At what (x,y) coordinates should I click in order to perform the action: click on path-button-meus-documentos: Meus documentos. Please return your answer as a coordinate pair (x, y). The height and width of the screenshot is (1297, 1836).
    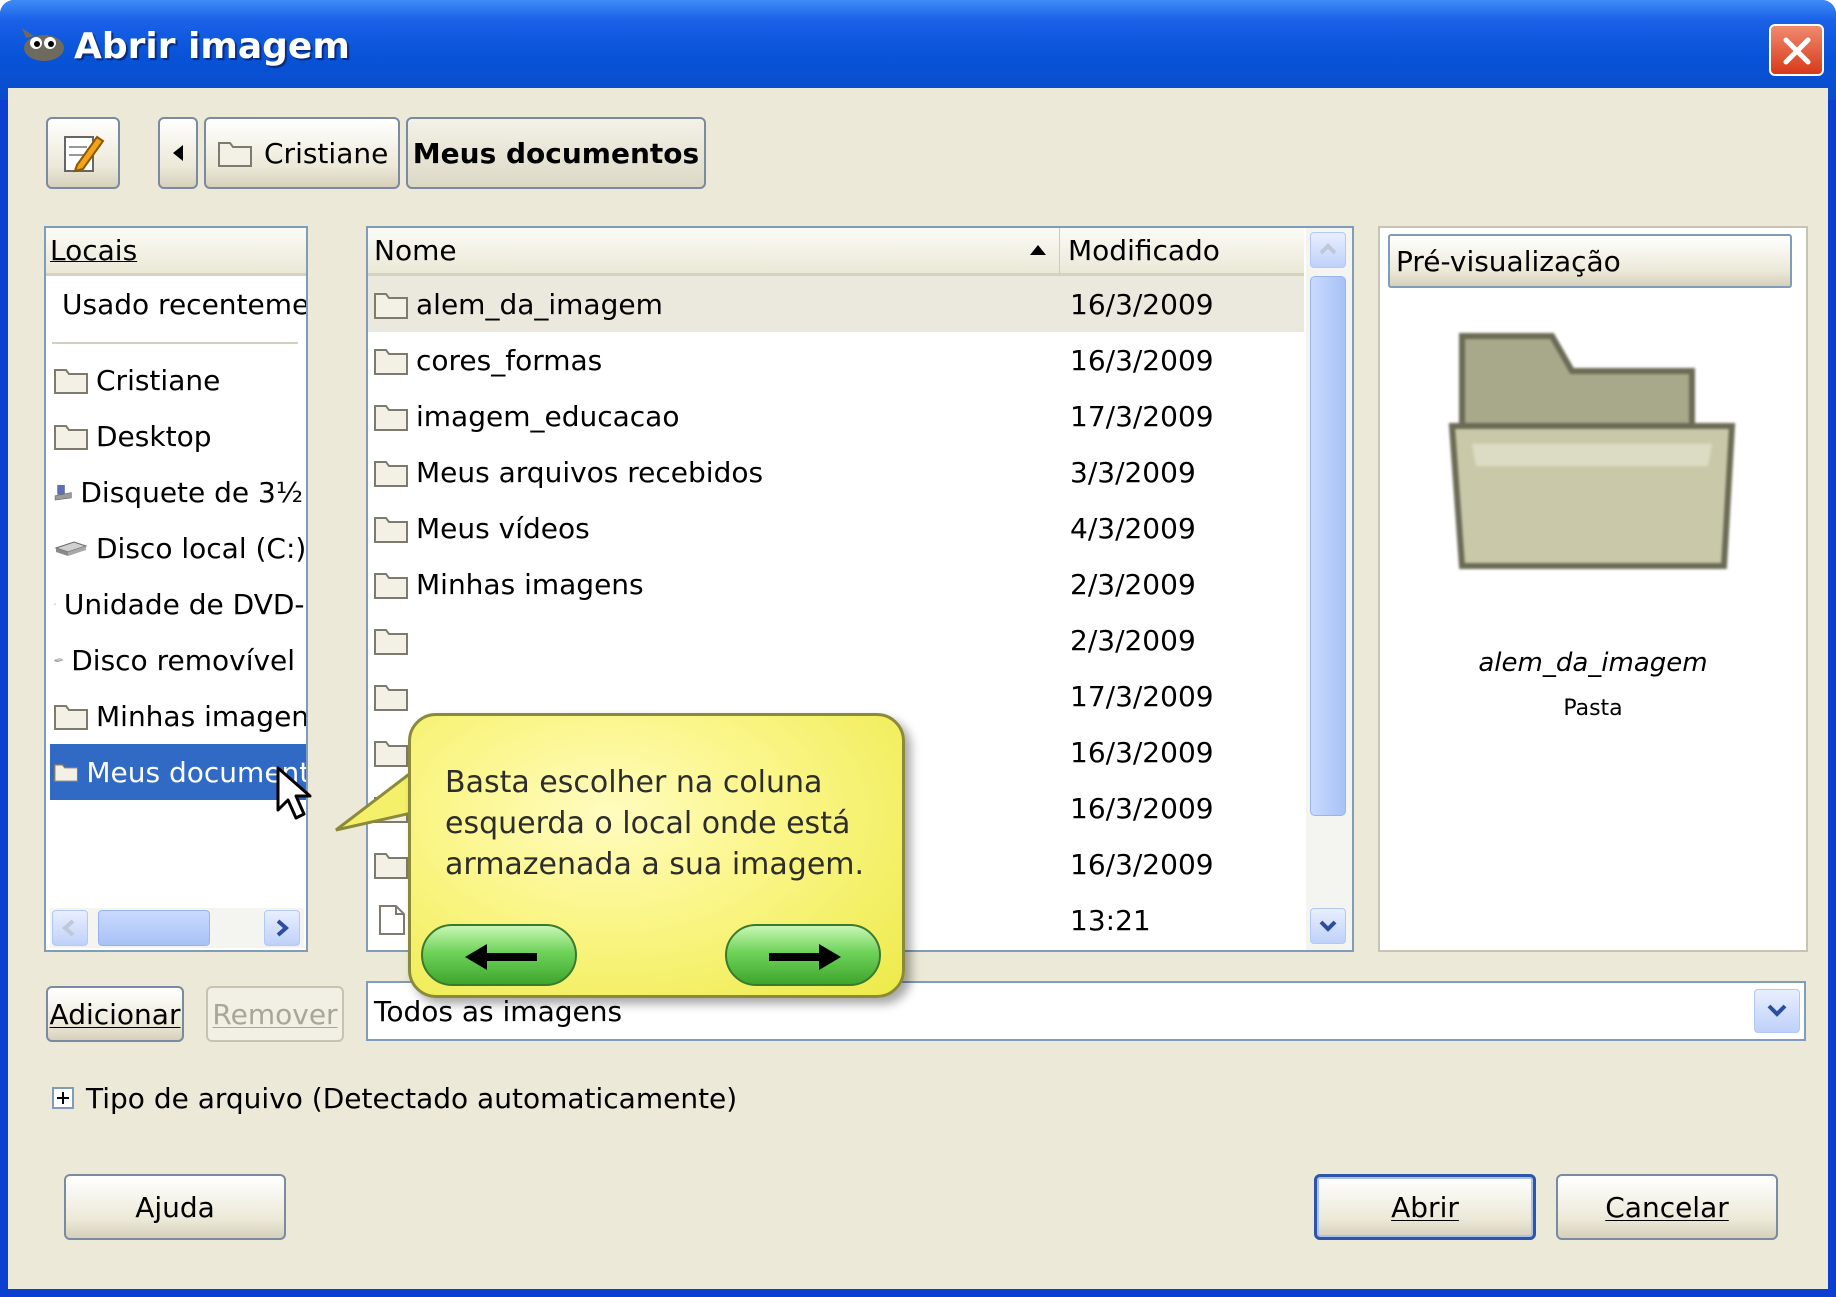
    Looking at the image, I should click on (556, 153).